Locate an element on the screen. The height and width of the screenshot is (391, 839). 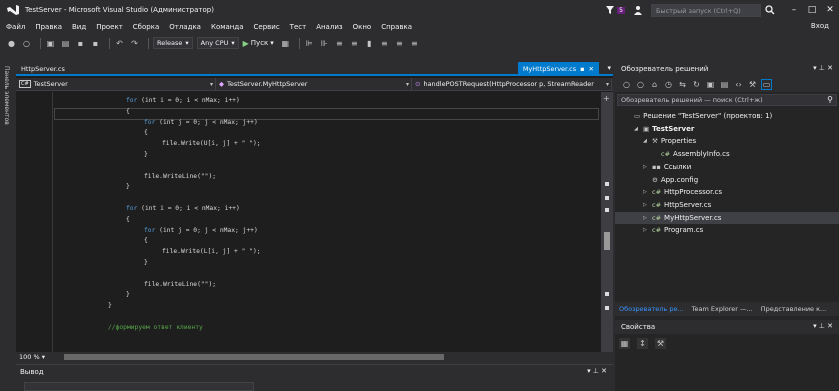
solution-tree-item: ◢ ▣ TestServer is located at coordinates (664, 129).